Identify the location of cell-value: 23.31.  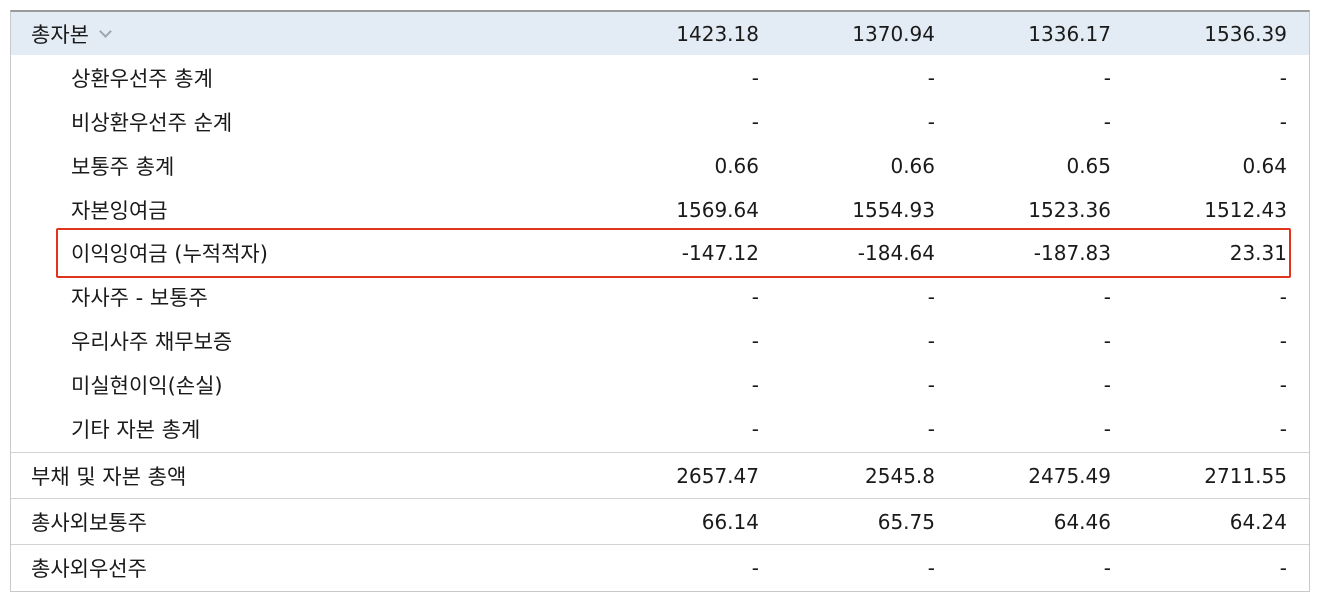
(1258, 253).